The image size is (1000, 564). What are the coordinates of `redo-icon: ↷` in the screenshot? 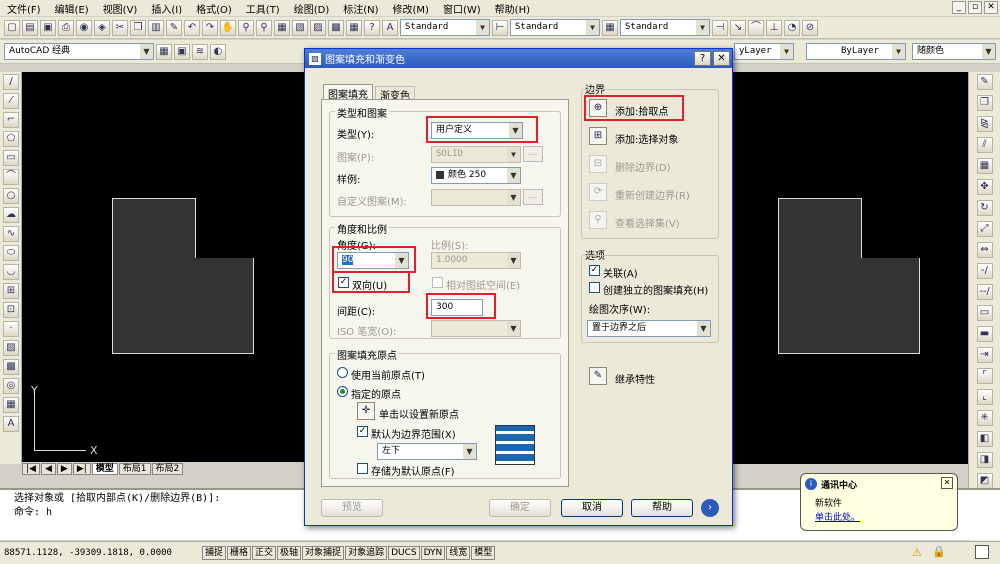 It's located at (210, 27).